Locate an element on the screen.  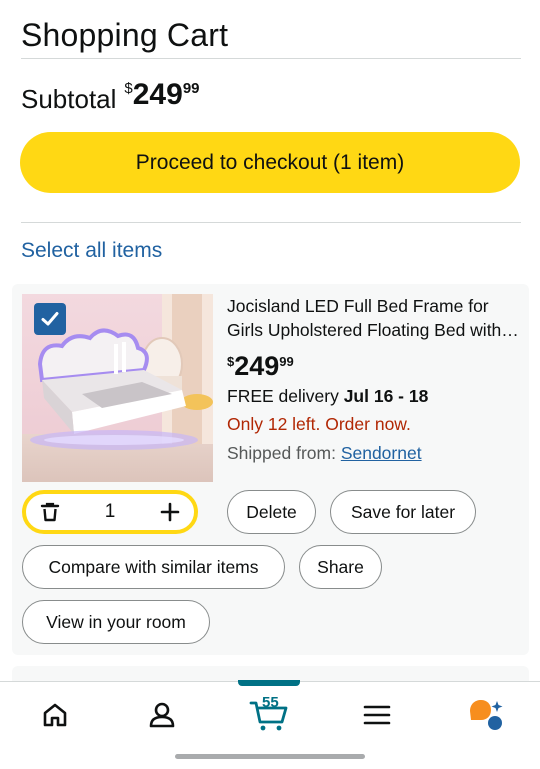
plus-icon is located at coordinates (170, 512).